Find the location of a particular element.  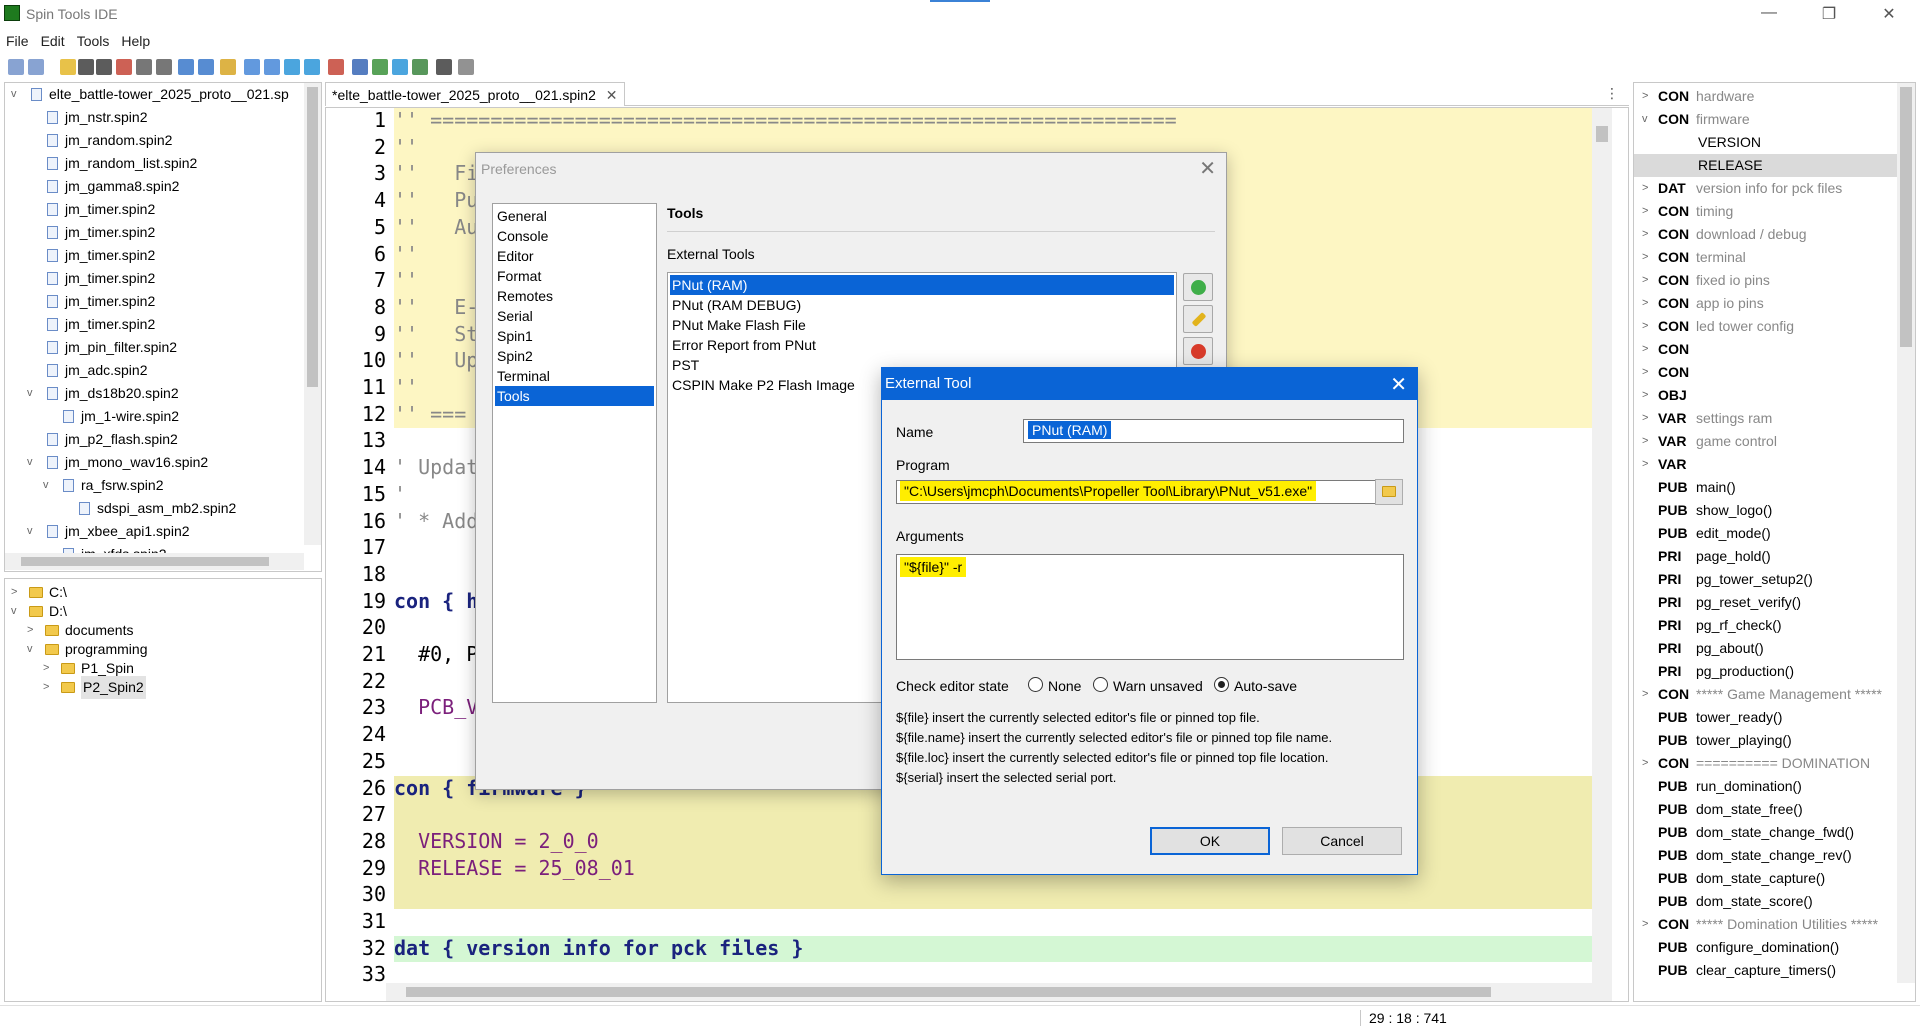

outline-item: PUB configure_domination() is located at coordinates (1767, 947).